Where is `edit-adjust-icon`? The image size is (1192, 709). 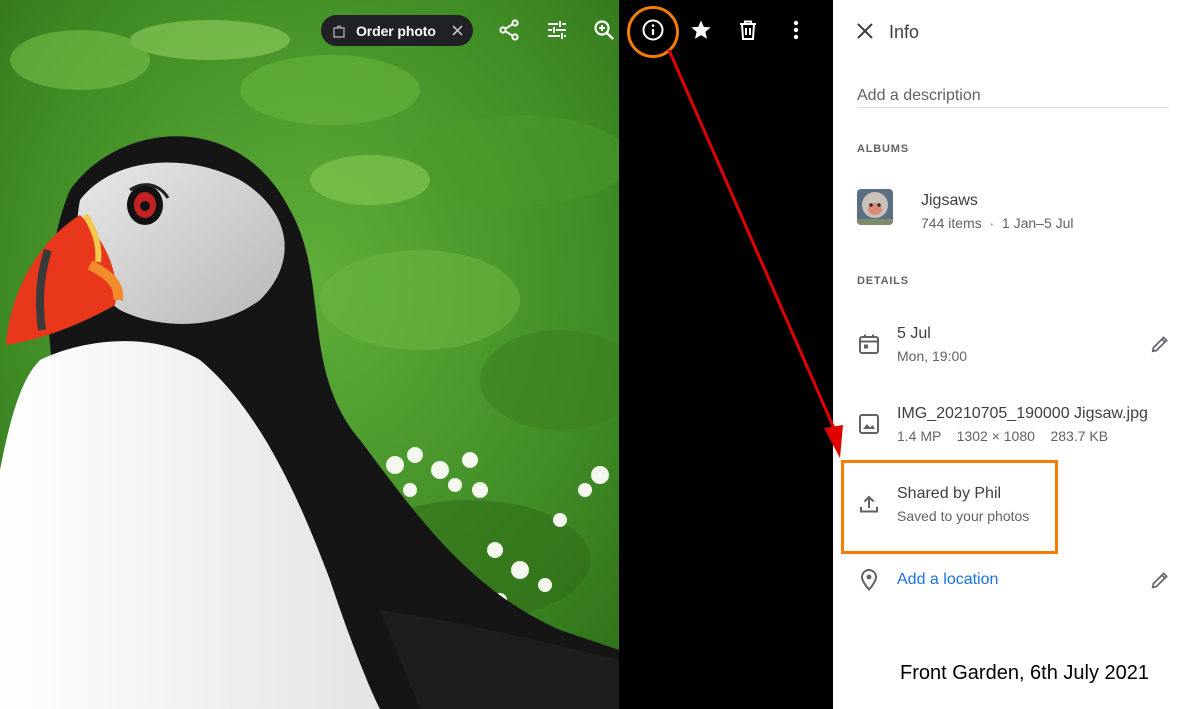 edit-adjust-icon is located at coordinates (557, 30).